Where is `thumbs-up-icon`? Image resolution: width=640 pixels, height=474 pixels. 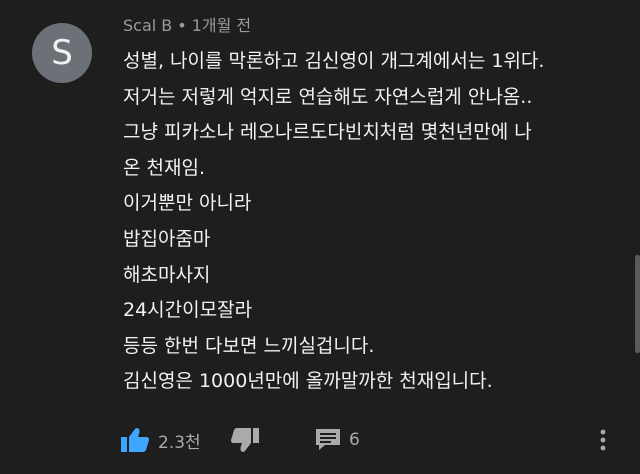 thumbs-up-icon is located at coordinates (135, 440).